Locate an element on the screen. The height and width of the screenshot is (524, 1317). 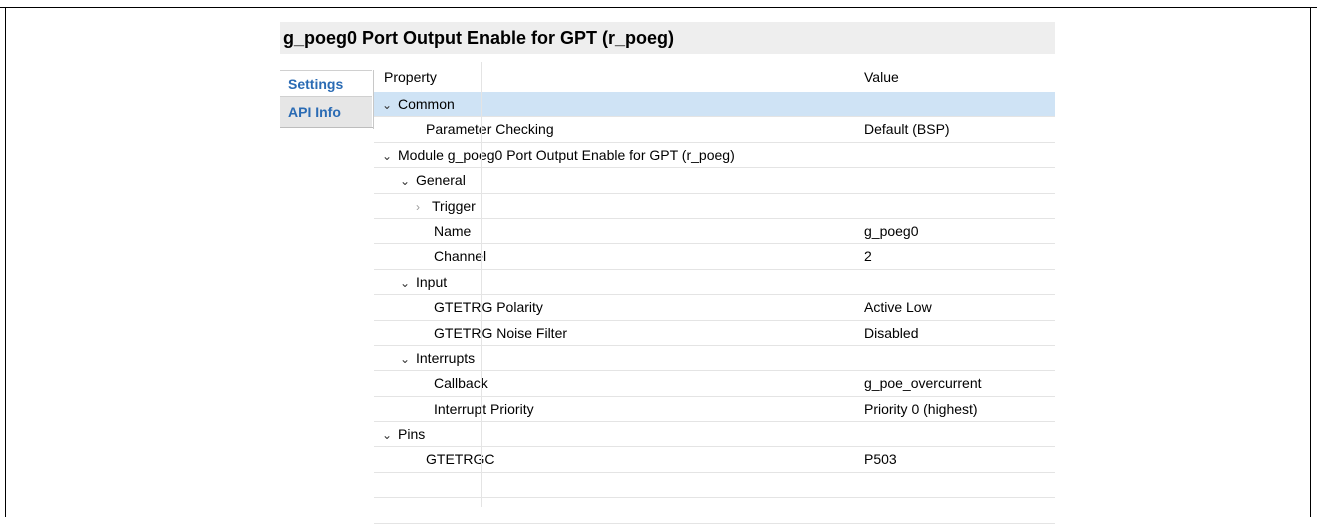
table-row: ⌄ Input is located at coordinates (714, 283).